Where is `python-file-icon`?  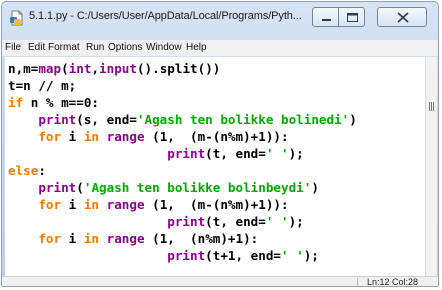 python-file-icon is located at coordinates (16, 18).